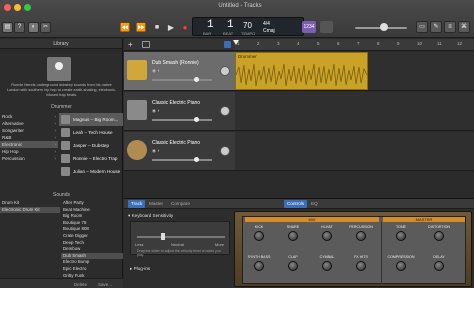 This screenshot has width=474, height=316. What do you see at coordinates (125, 27) in the screenshot?
I see `rewind-button: ⏪` at bounding box center [125, 27].